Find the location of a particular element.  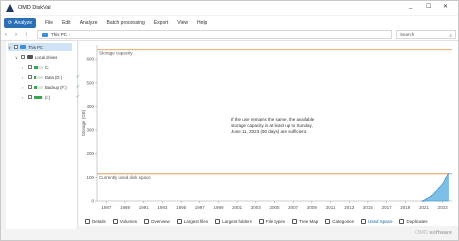

menu-item-export: Export is located at coordinates (161, 23).